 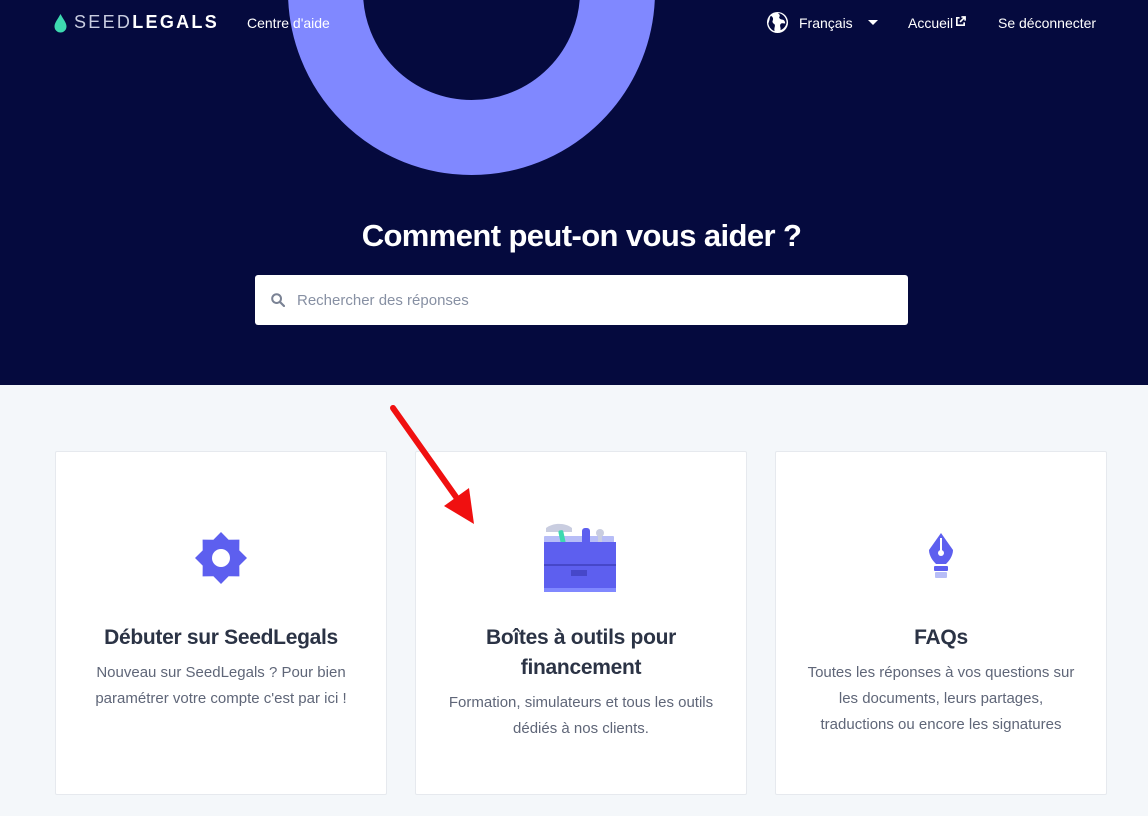 I want to click on gear-icon, so click(x=221, y=558).